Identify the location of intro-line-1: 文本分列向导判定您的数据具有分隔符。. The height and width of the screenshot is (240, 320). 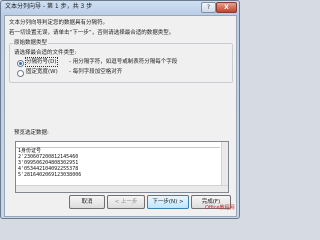
(59, 23).